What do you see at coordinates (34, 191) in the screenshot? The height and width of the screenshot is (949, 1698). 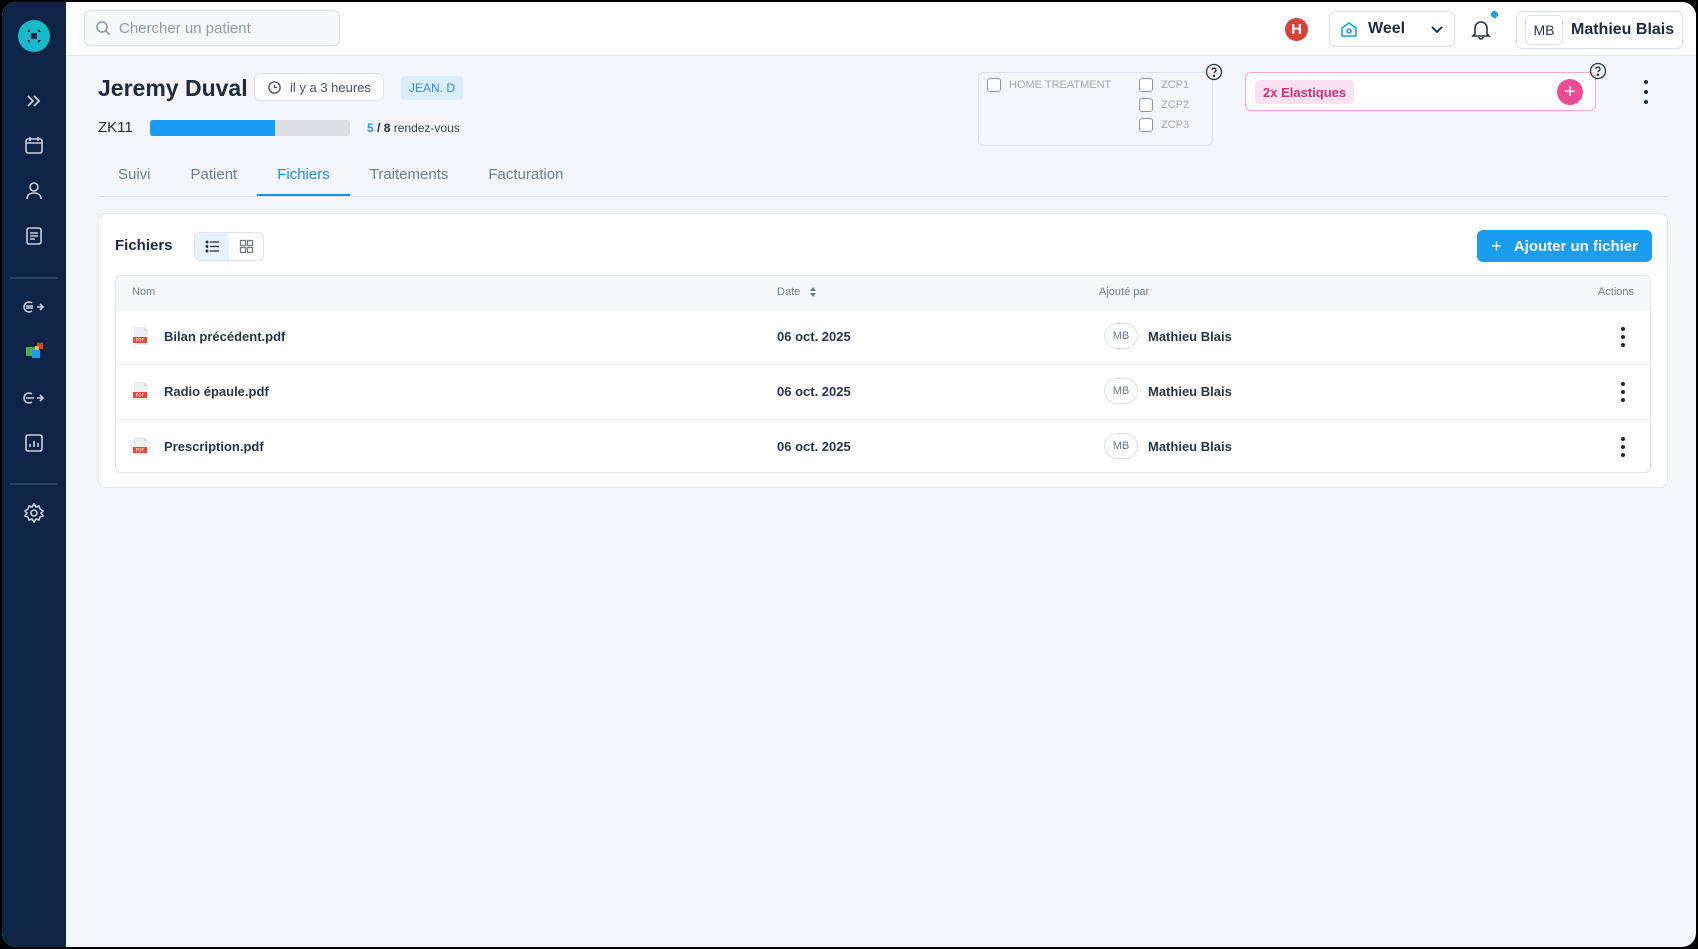 I see `sidebar-item-patients` at bounding box center [34, 191].